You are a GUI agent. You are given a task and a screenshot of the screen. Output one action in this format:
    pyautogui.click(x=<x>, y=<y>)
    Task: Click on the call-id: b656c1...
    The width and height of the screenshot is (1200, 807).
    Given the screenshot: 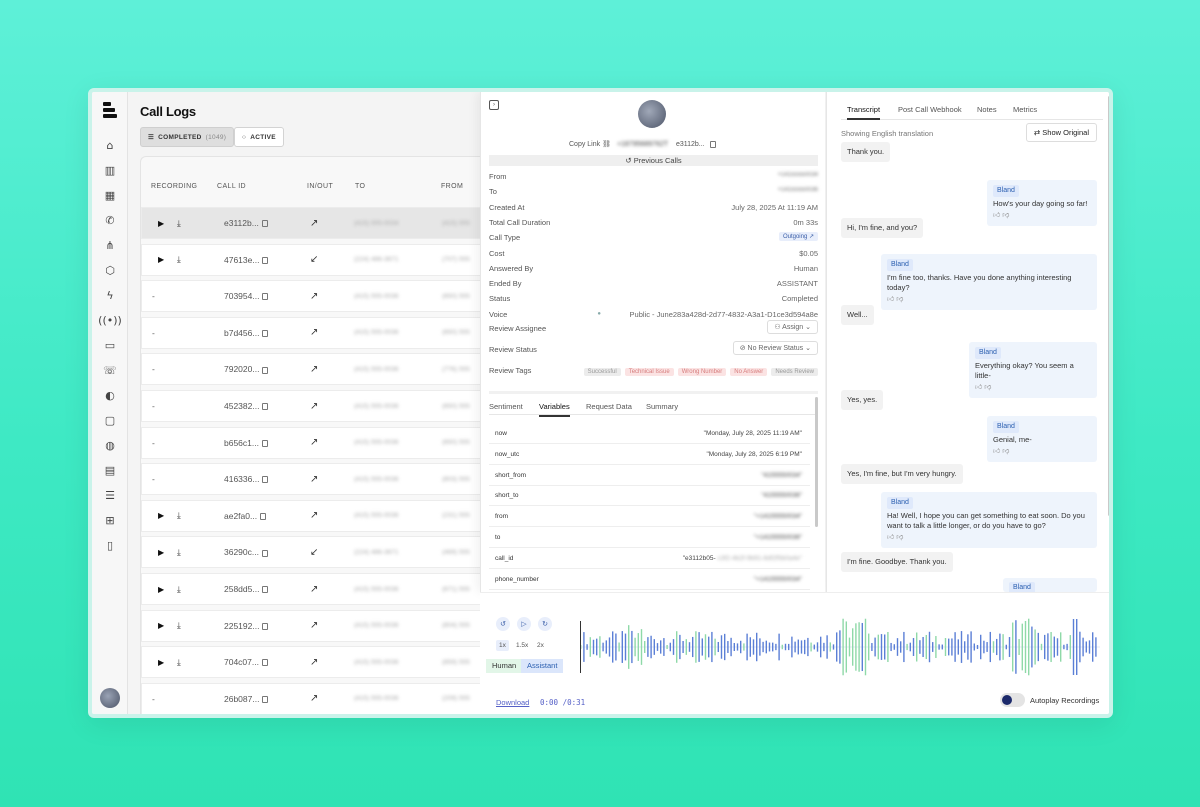 What is the action you would take?
    pyautogui.click(x=241, y=443)
    